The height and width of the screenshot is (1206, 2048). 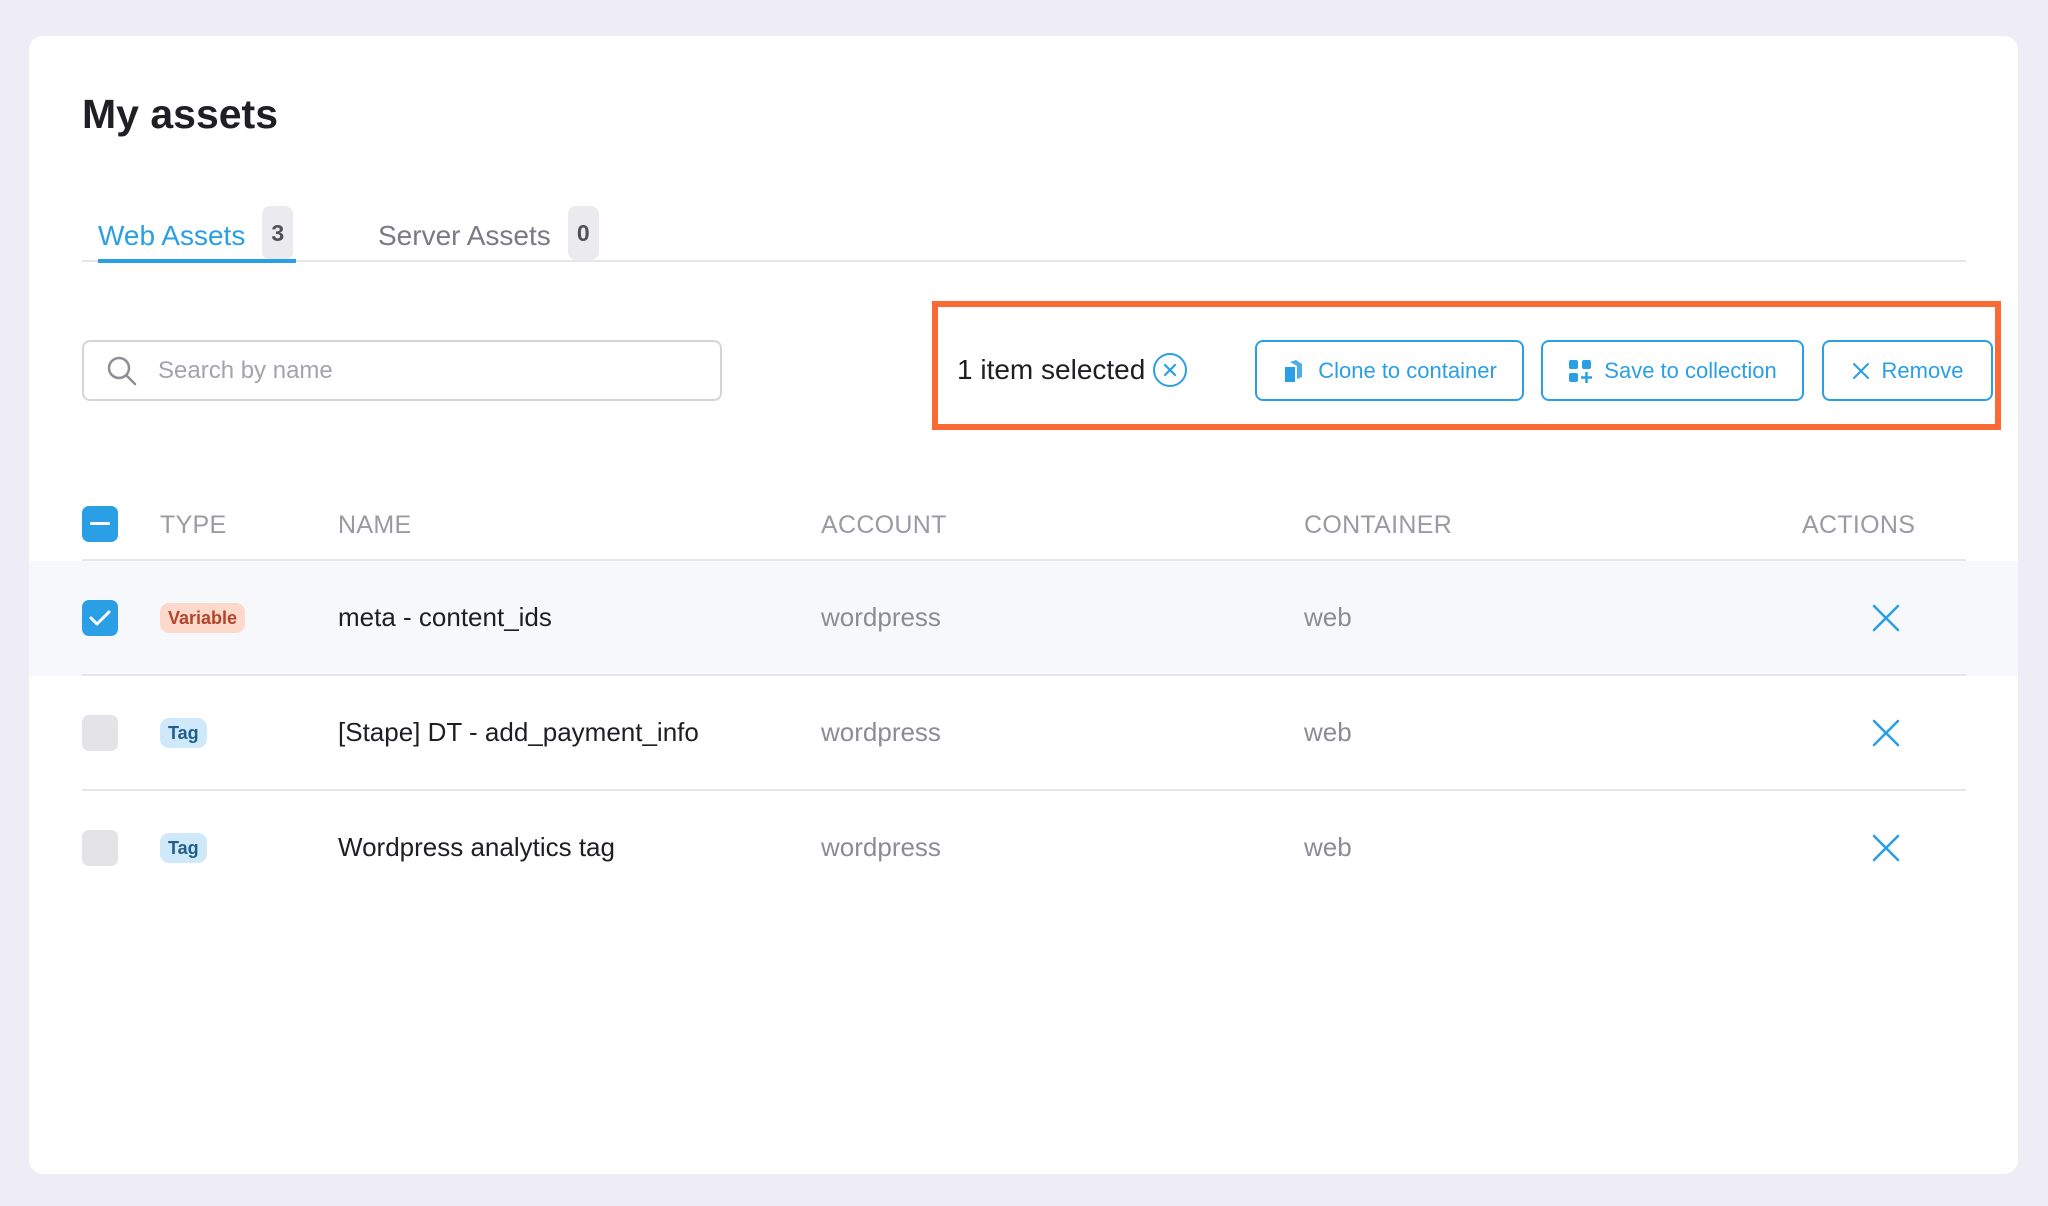 What do you see at coordinates (203, 618) in the screenshot?
I see `type-badge-variable: Variable` at bounding box center [203, 618].